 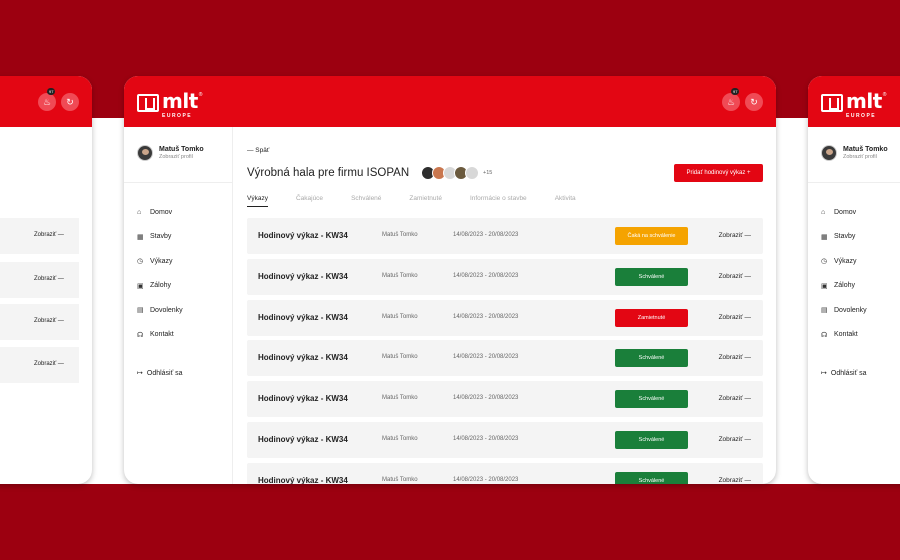 I want to click on divider, so click(x=854, y=182).